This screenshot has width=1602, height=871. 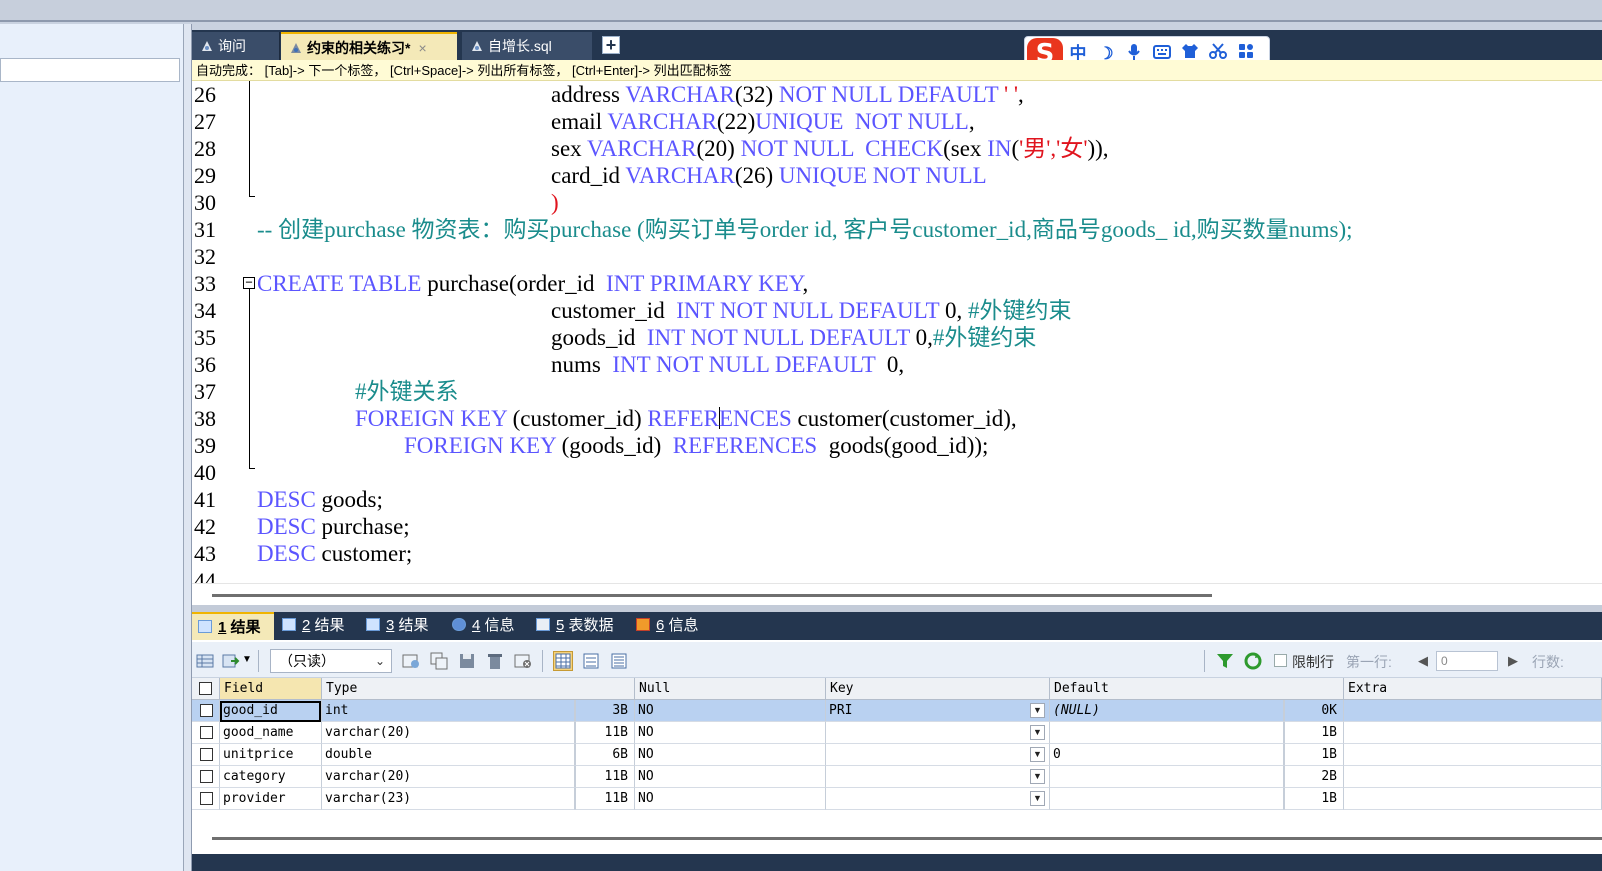 I want to click on tab-info-6: 6 信息, so click(x=664, y=626).